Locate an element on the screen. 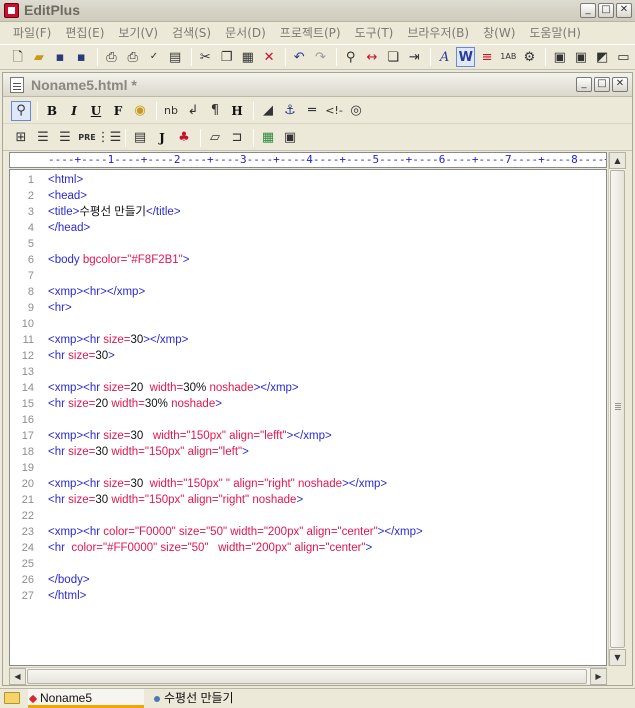 This screenshot has height=708, width=635. line-icon: ≡ is located at coordinates (486, 57).